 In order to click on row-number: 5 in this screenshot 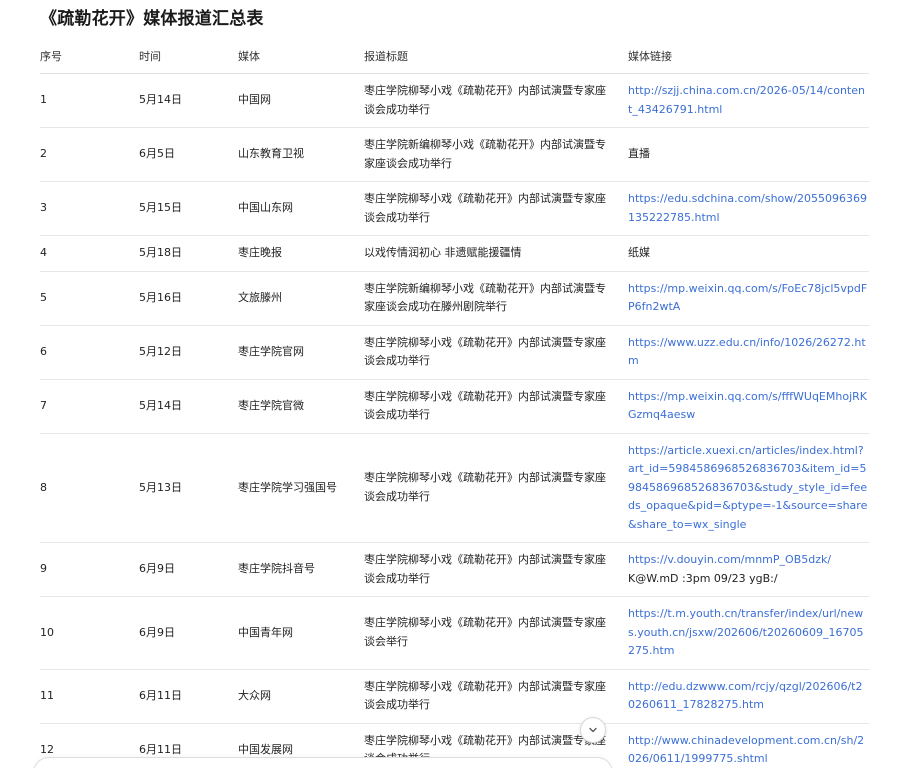, I will do `click(89, 298)`.